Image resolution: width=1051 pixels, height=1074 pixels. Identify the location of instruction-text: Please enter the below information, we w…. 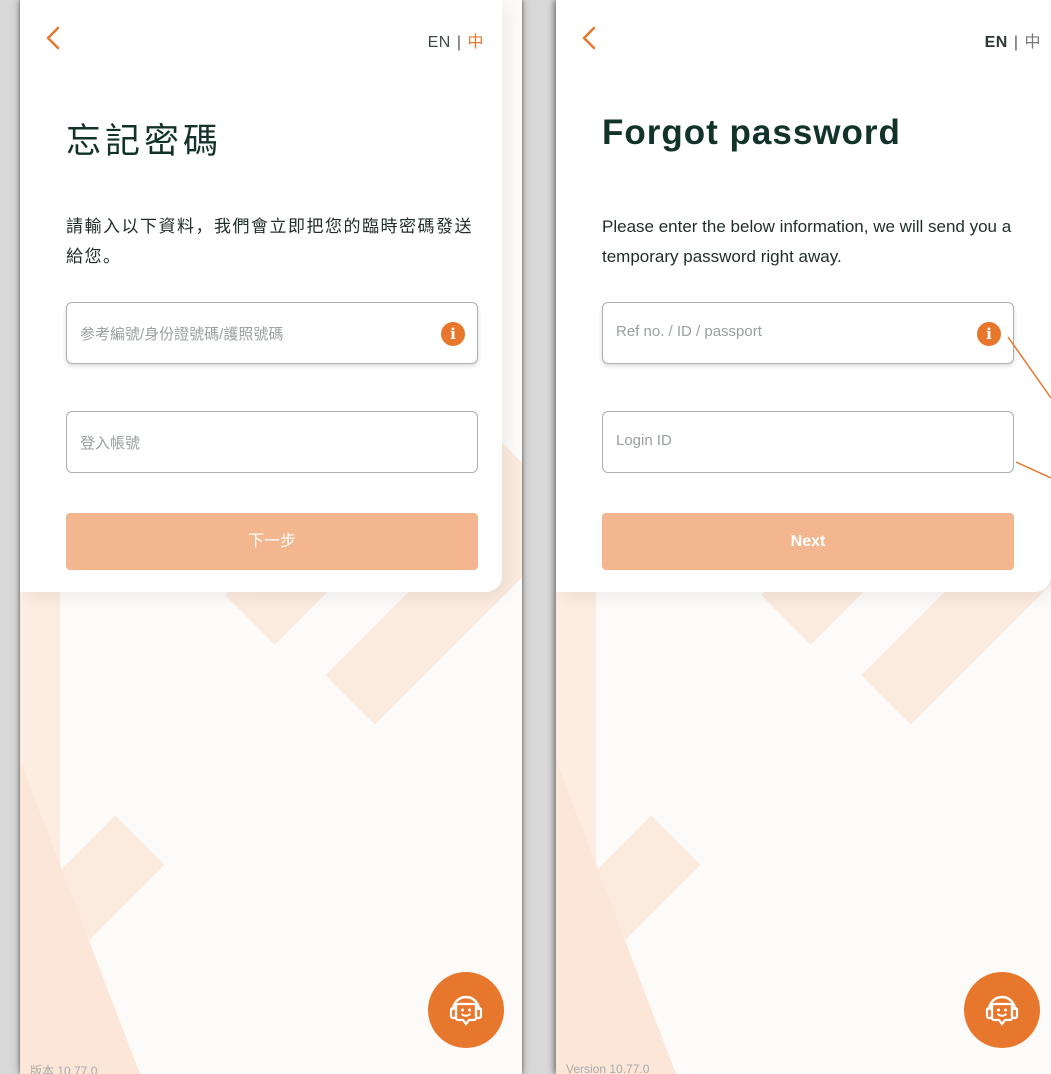
(807, 241).